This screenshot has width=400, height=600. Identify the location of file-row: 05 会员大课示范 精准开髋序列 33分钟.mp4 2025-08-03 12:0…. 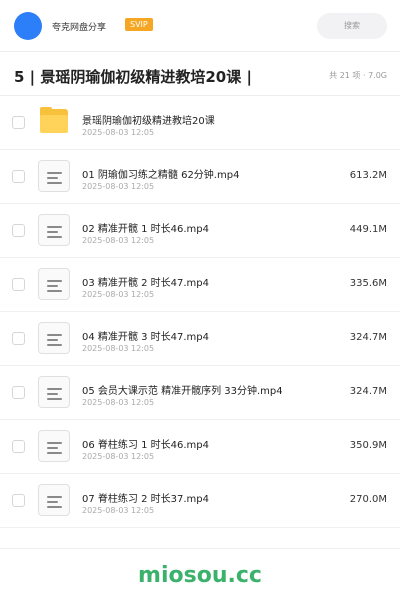
(200, 393).